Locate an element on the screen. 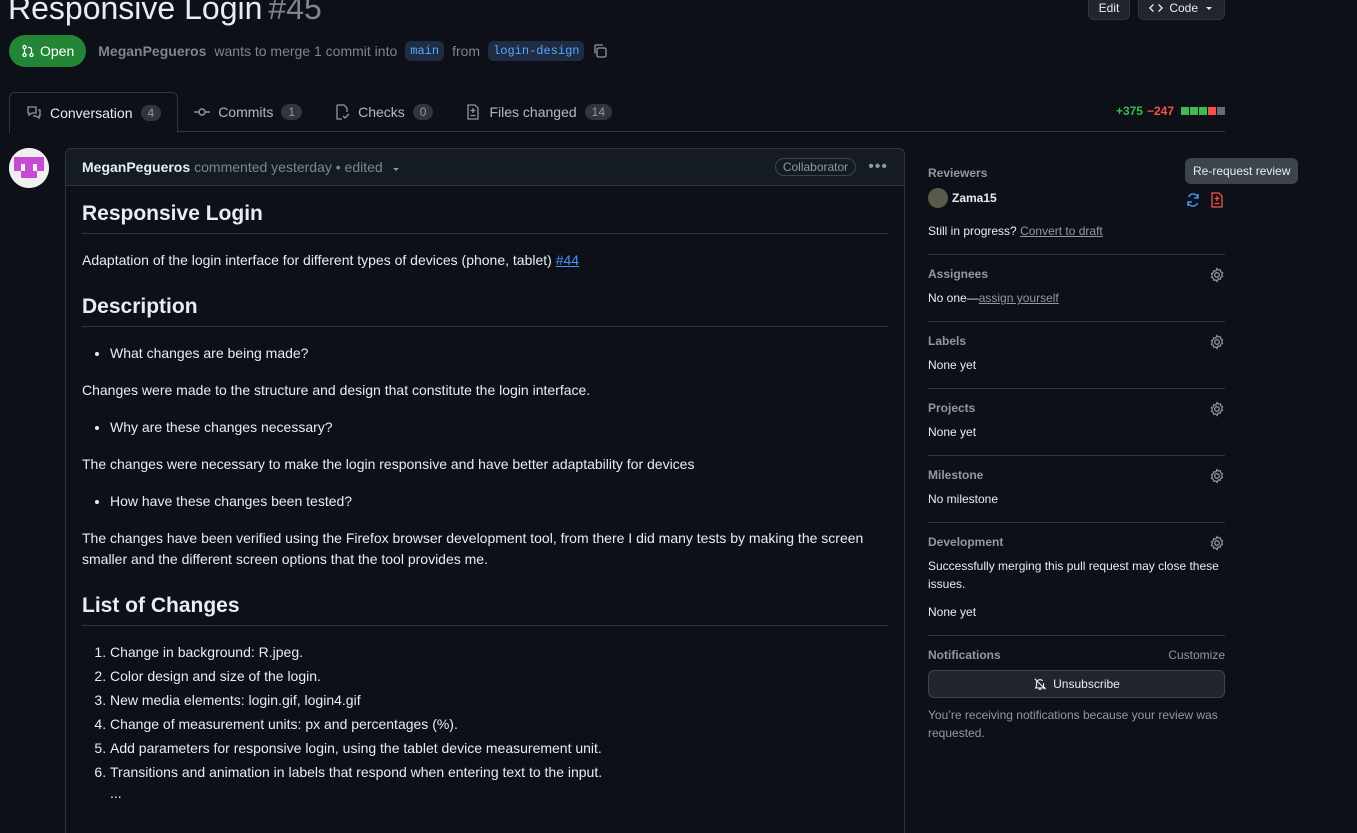  projects-section: Projects None yet is located at coordinates (1076, 422).